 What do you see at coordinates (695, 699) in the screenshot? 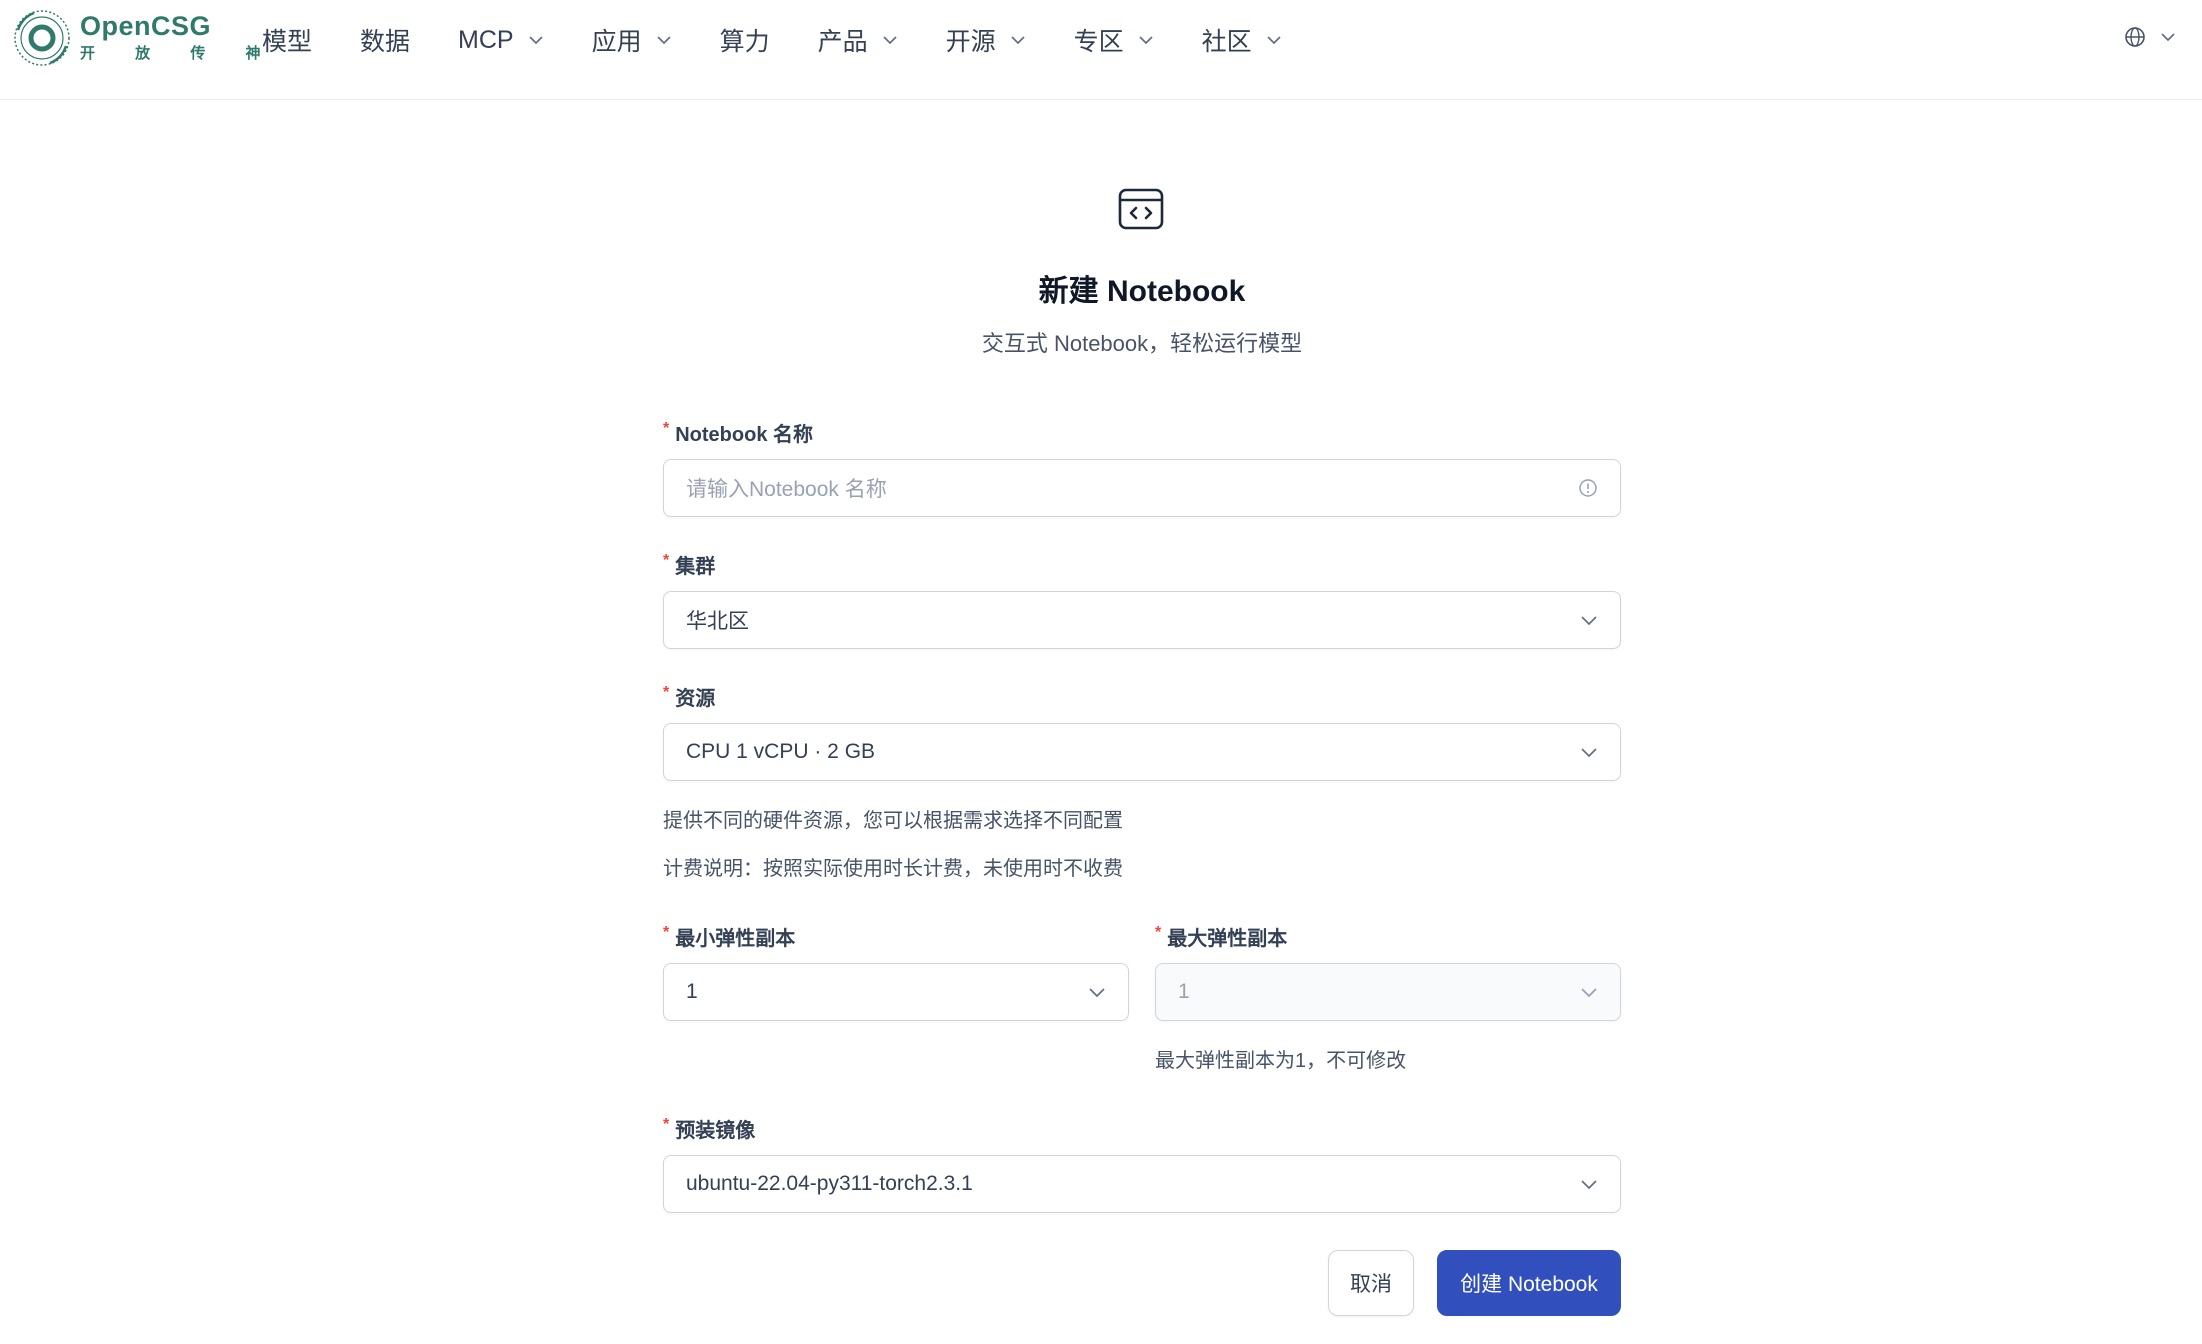
I see `resource-label-text: 资源` at bounding box center [695, 699].